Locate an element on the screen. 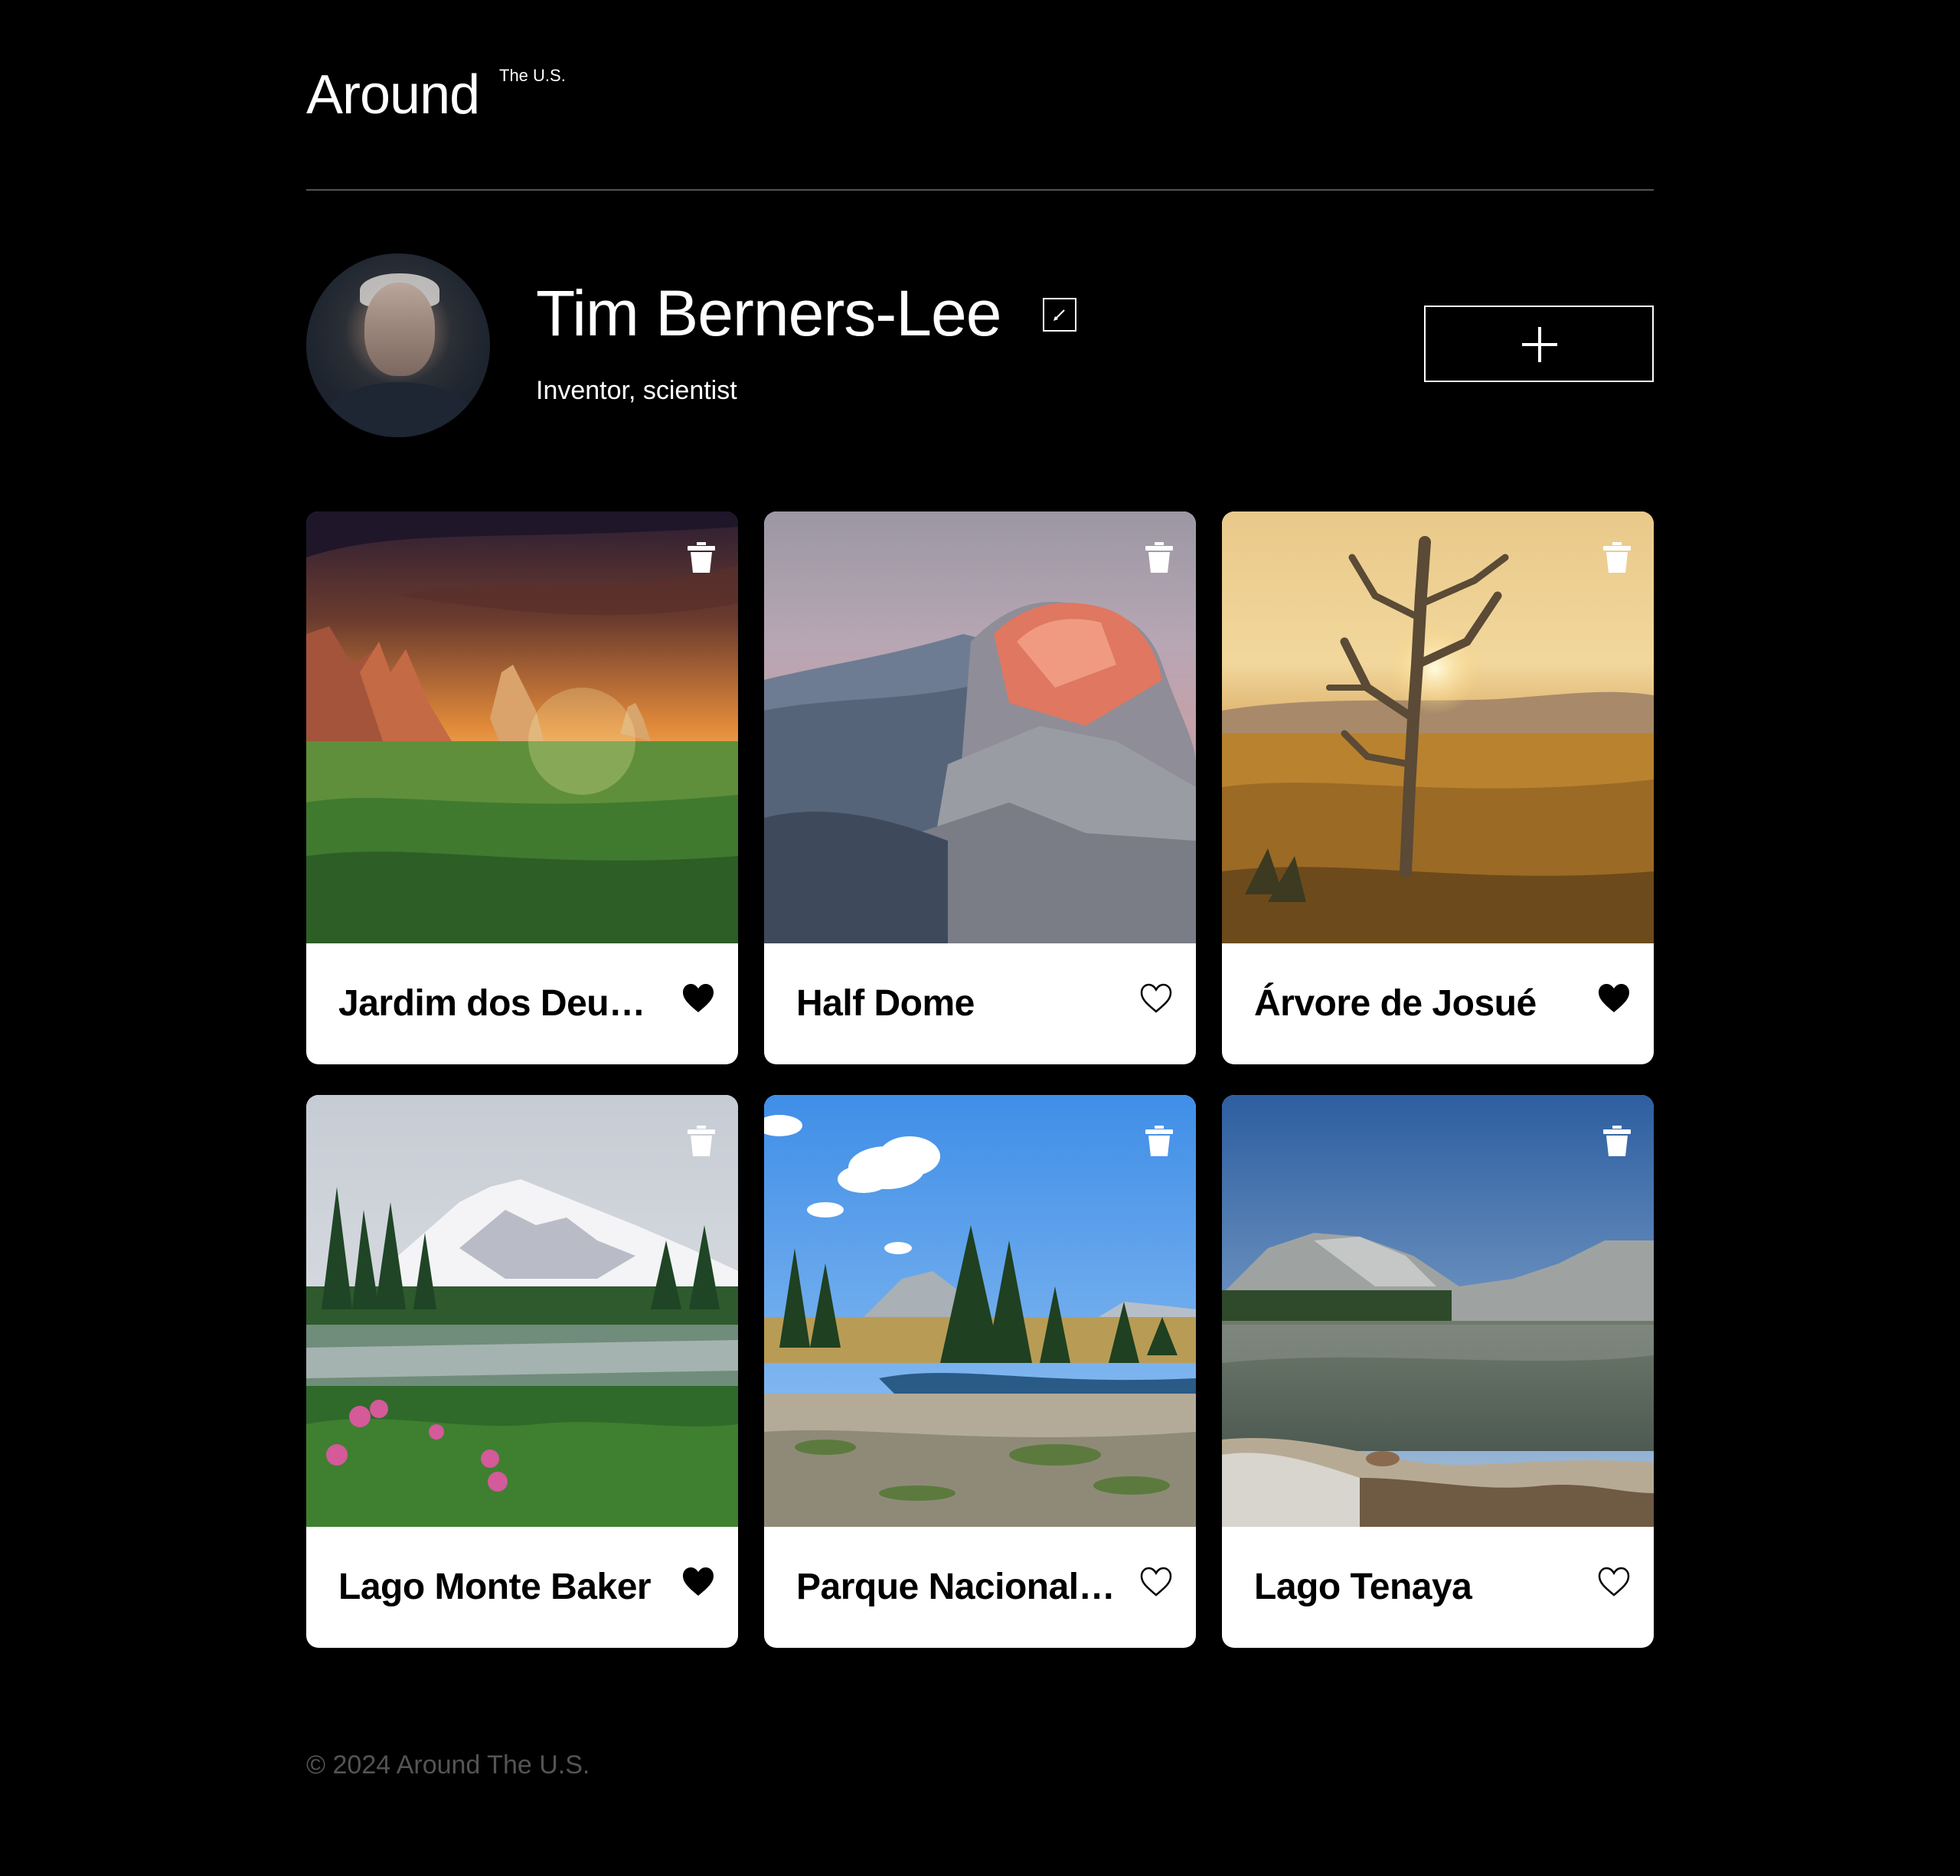  avatar is located at coordinates (398, 345).